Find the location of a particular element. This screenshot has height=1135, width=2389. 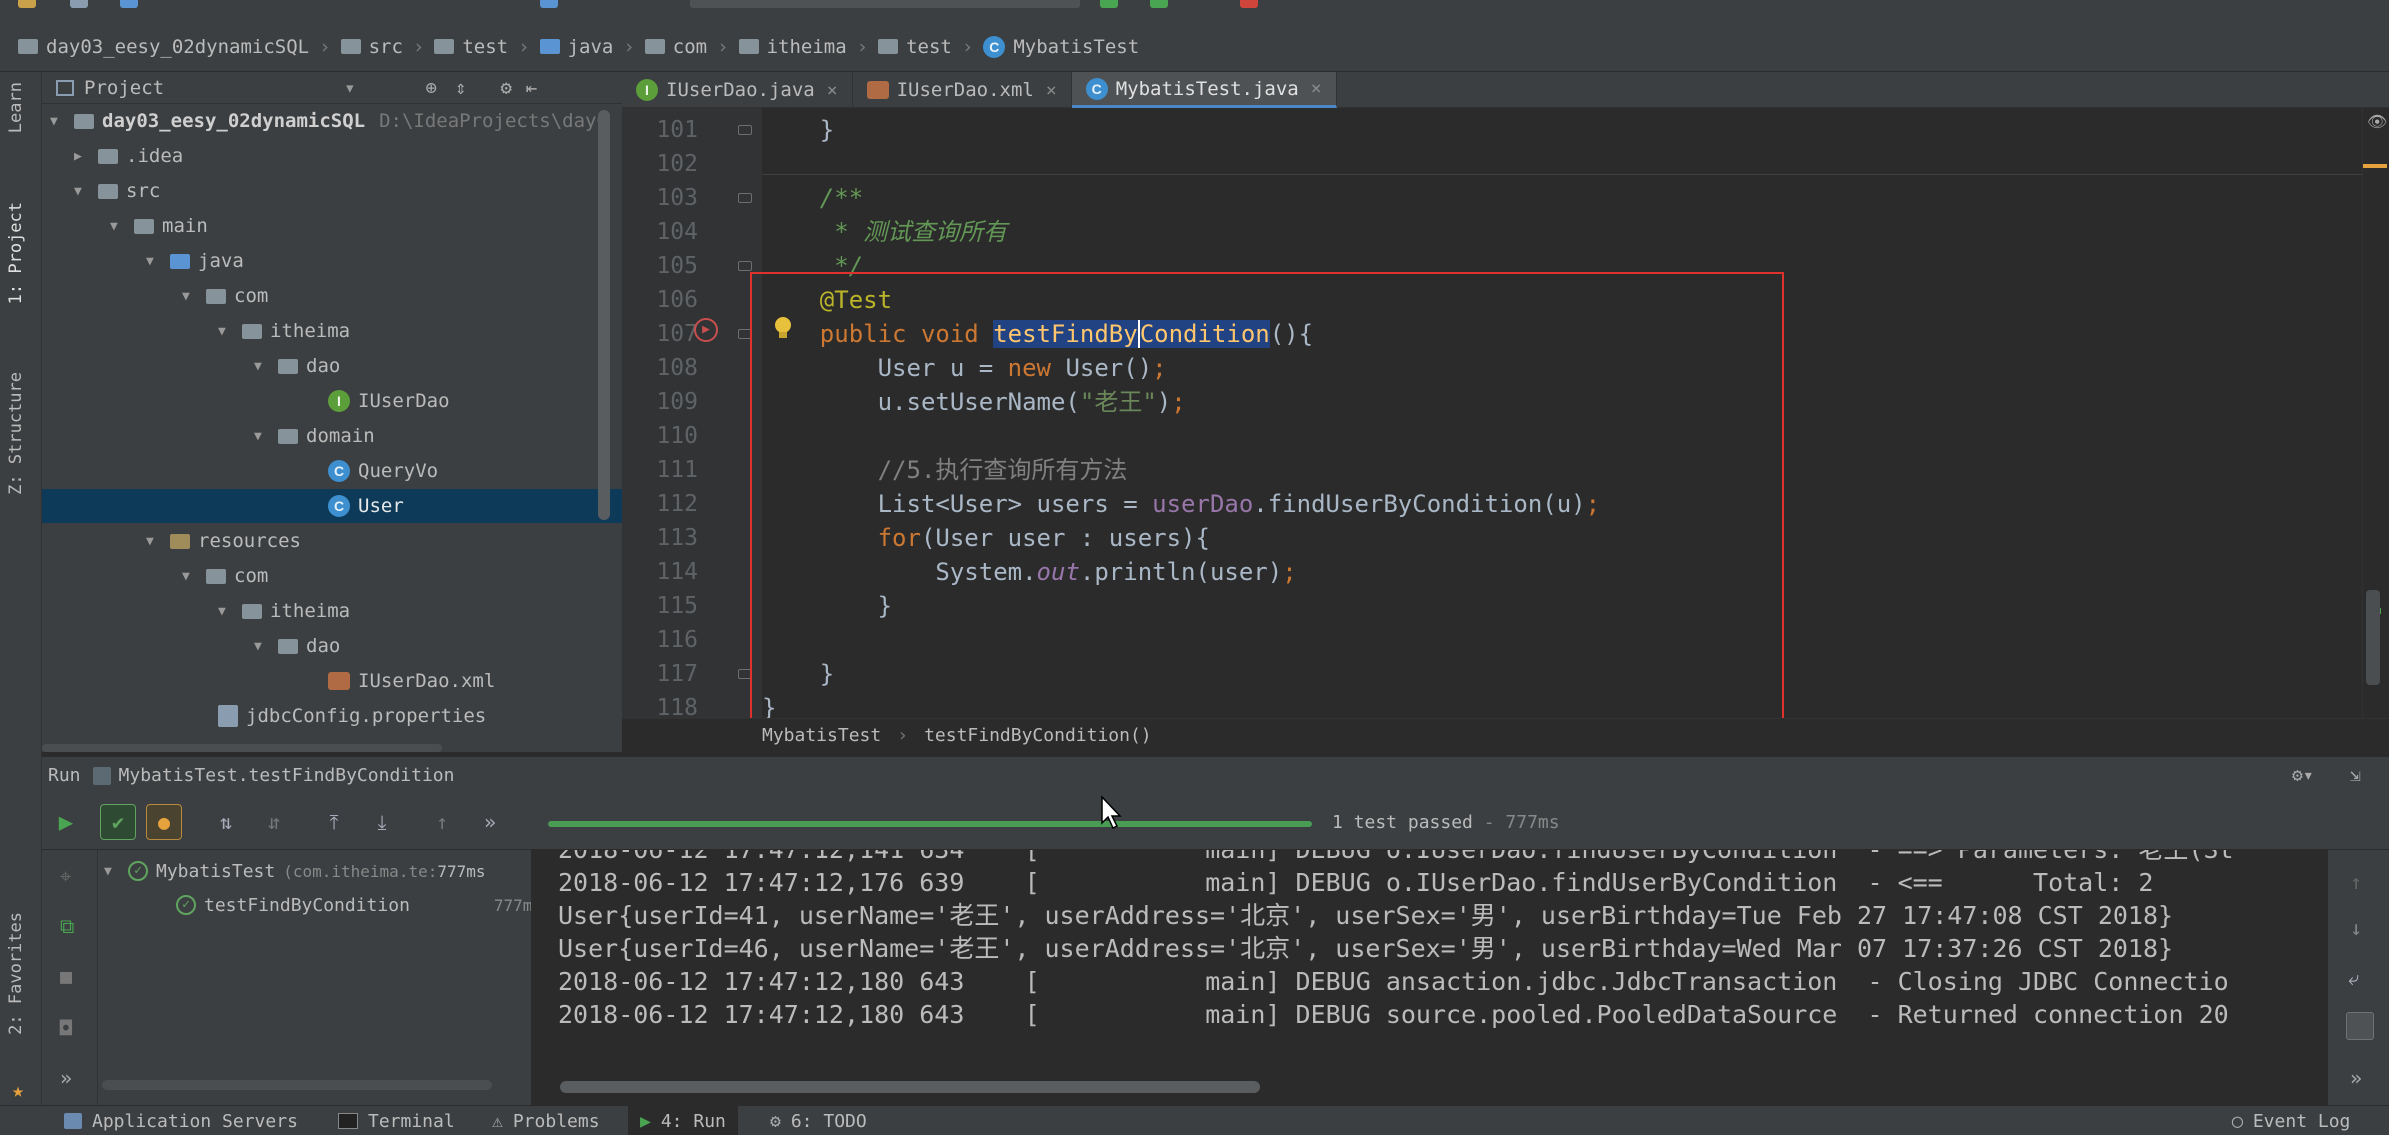

tree-node-res-itheima: ▼itheima is located at coordinates (284, 611).